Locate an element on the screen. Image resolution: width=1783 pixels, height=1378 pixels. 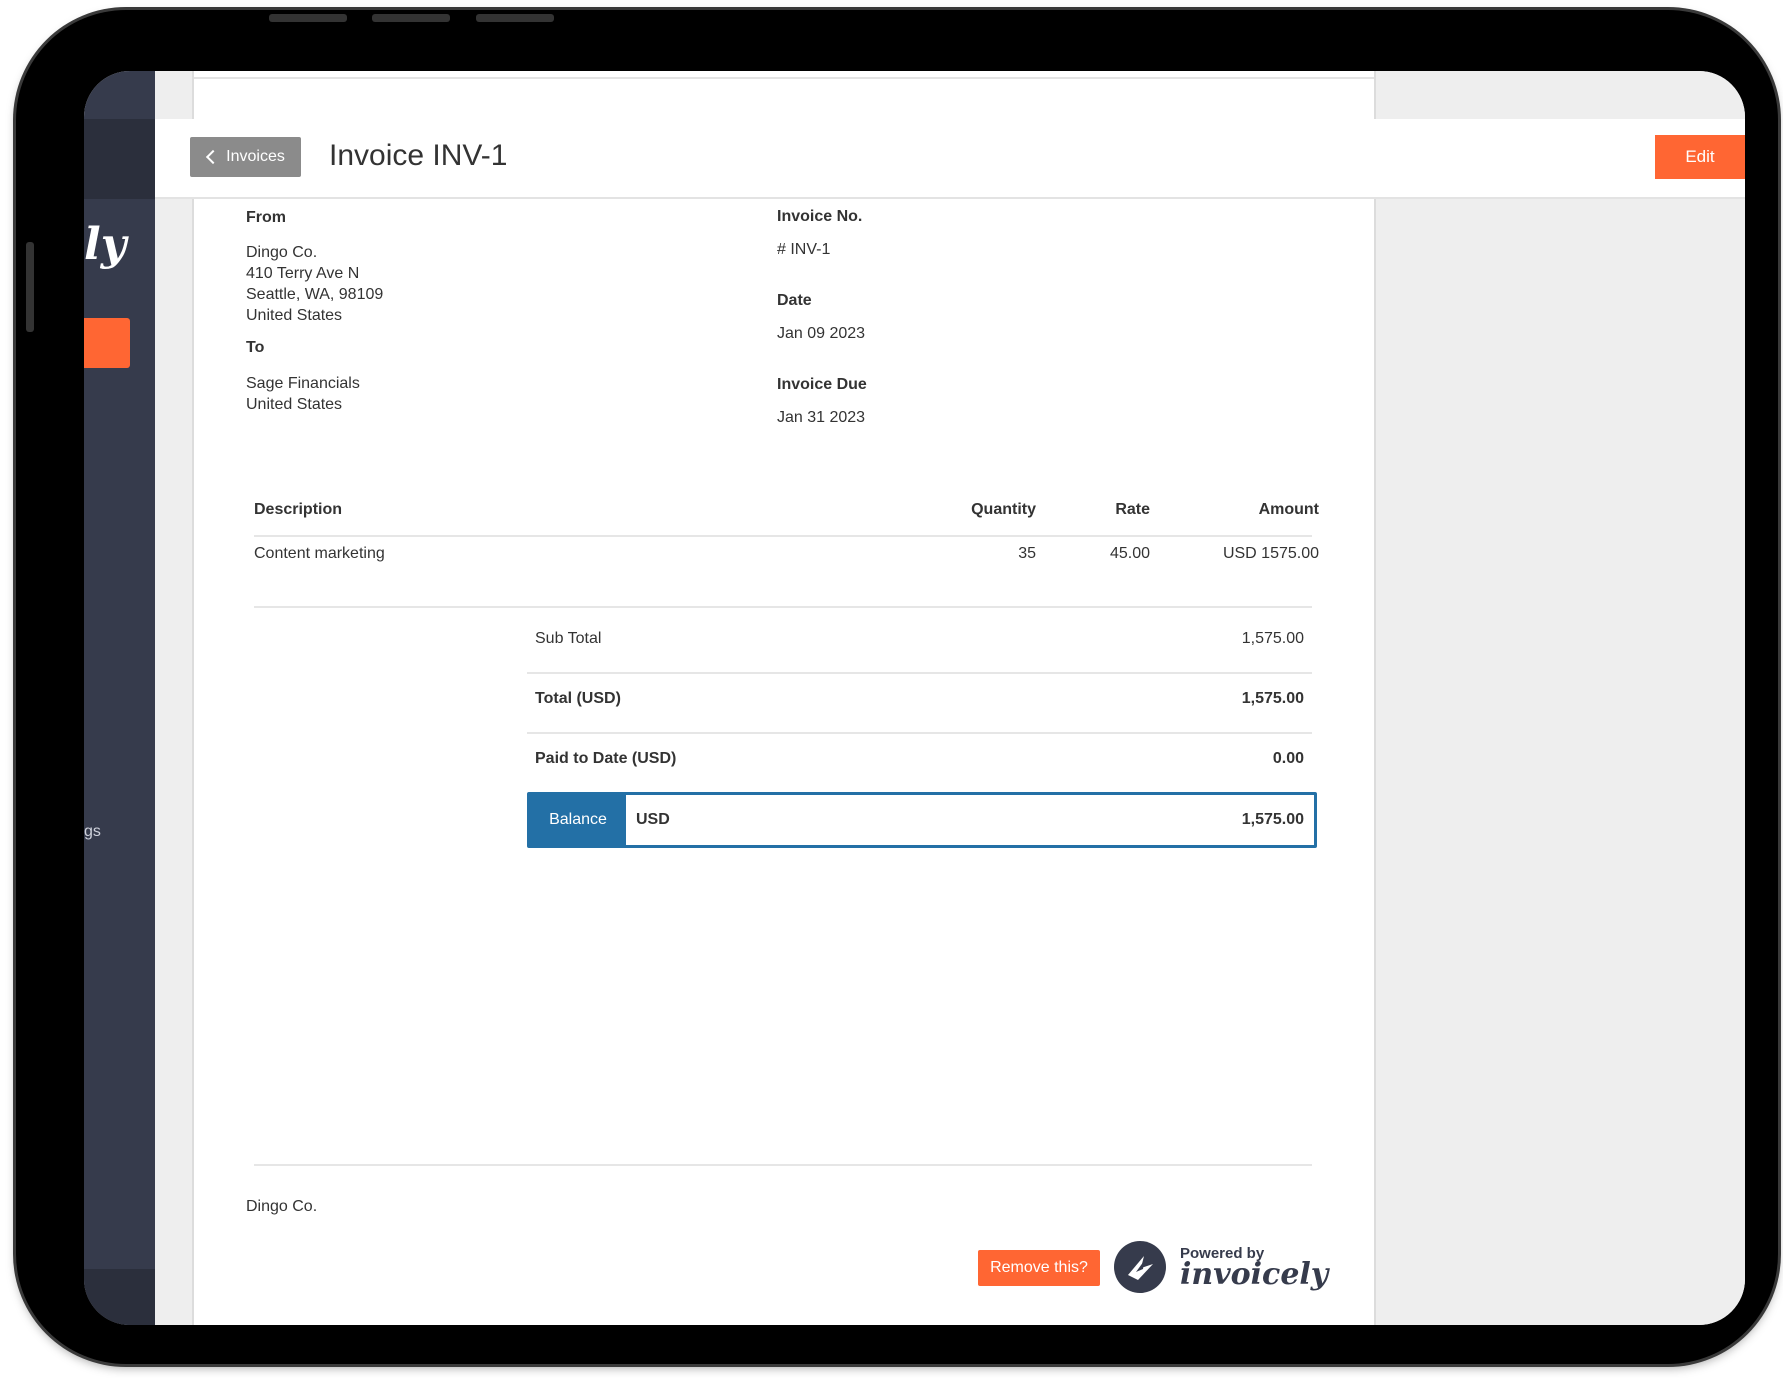
footer-company: Dingo Co. is located at coordinates (282, 1206).